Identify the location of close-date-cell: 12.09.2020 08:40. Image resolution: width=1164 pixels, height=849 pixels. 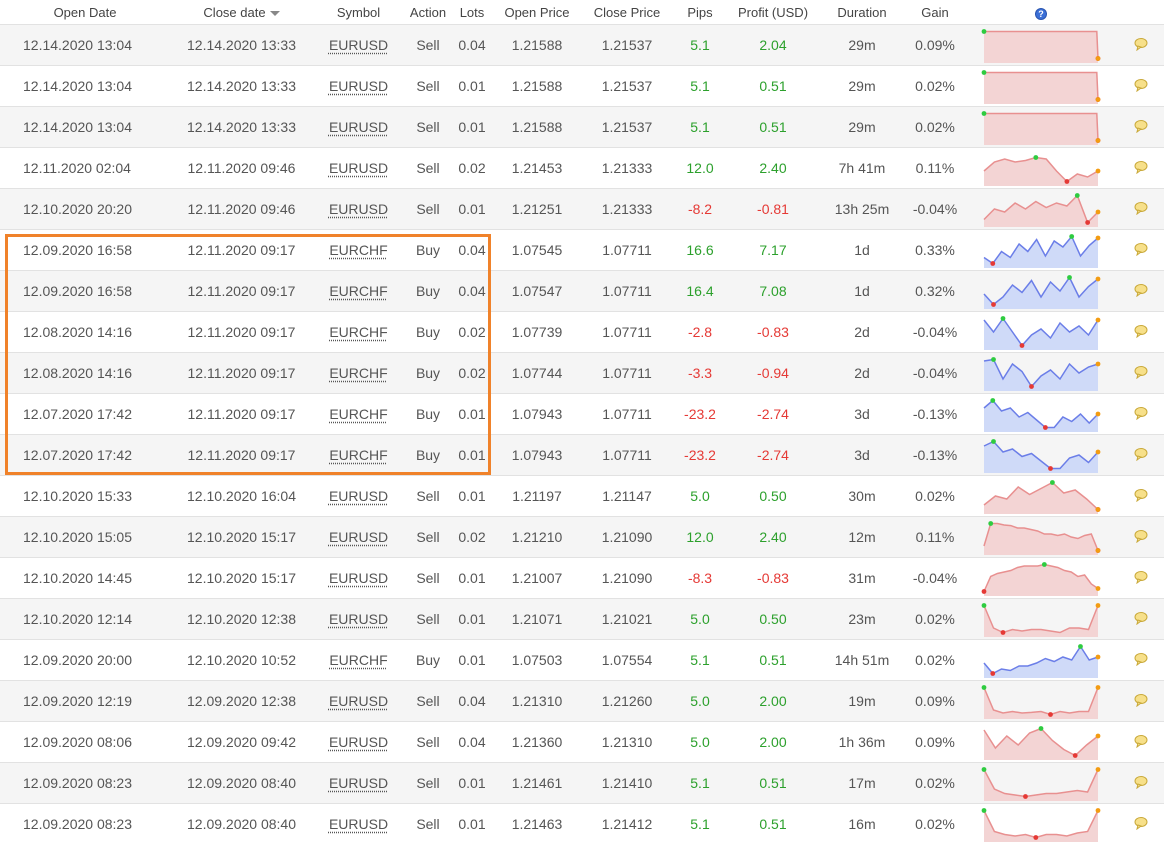
(241, 783).